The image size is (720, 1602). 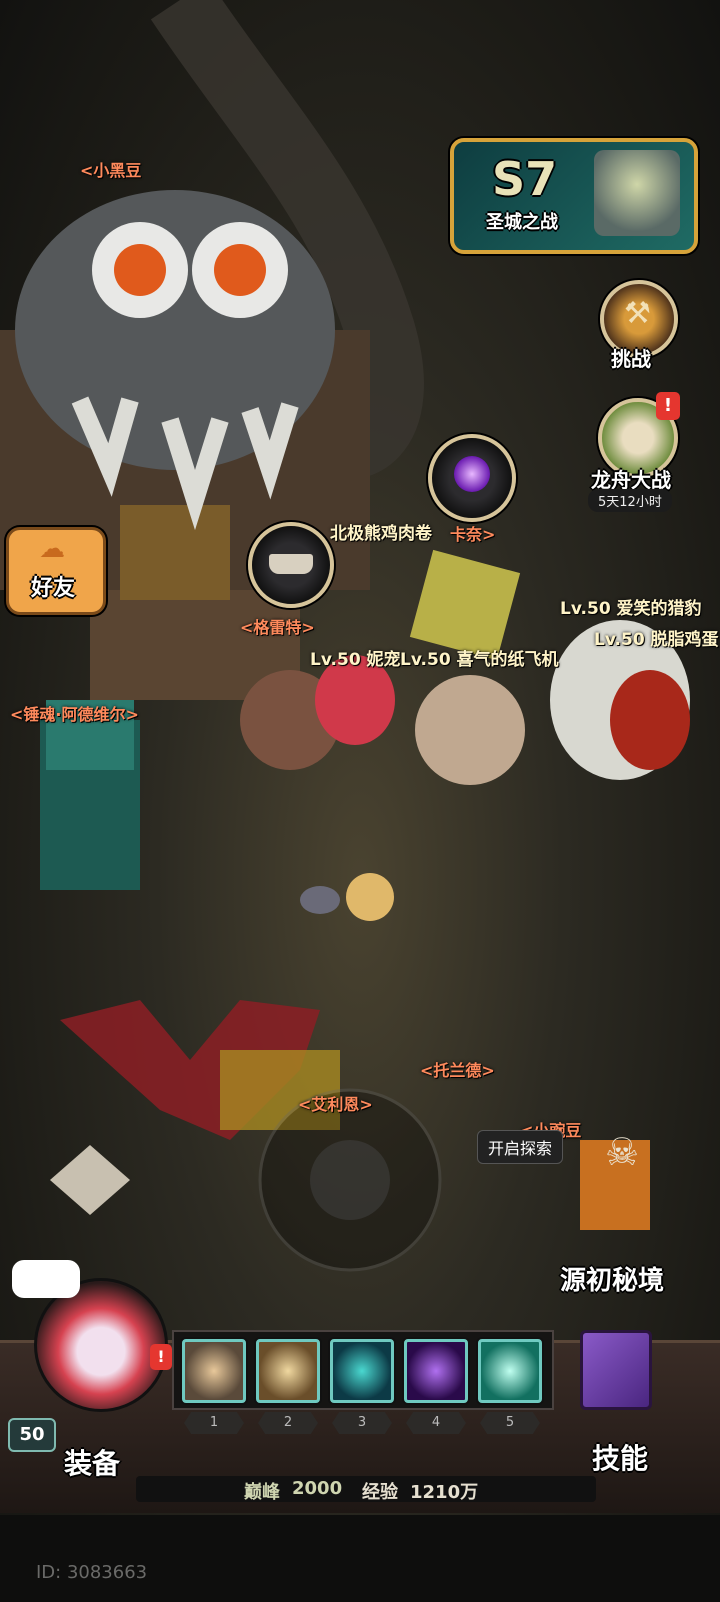 What do you see at coordinates (620, 1457) in the screenshot?
I see `skills-label: 技能` at bounding box center [620, 1457].